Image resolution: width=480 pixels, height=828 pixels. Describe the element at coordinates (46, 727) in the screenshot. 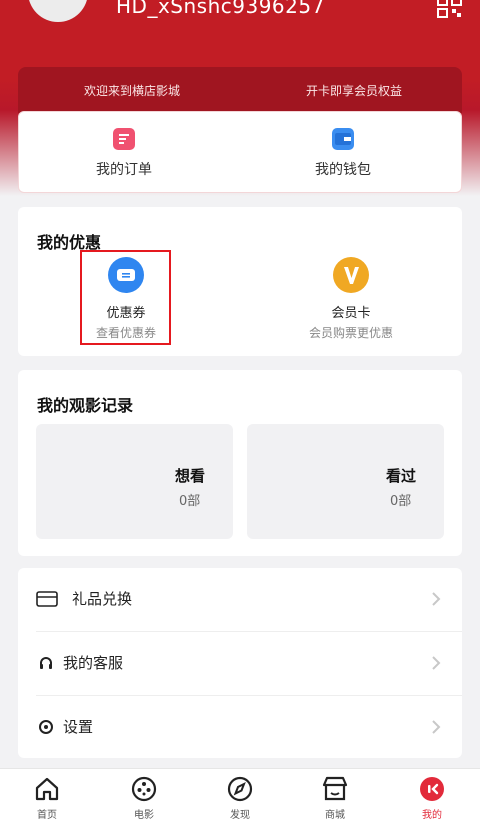

I see `settings-icon` at that location.